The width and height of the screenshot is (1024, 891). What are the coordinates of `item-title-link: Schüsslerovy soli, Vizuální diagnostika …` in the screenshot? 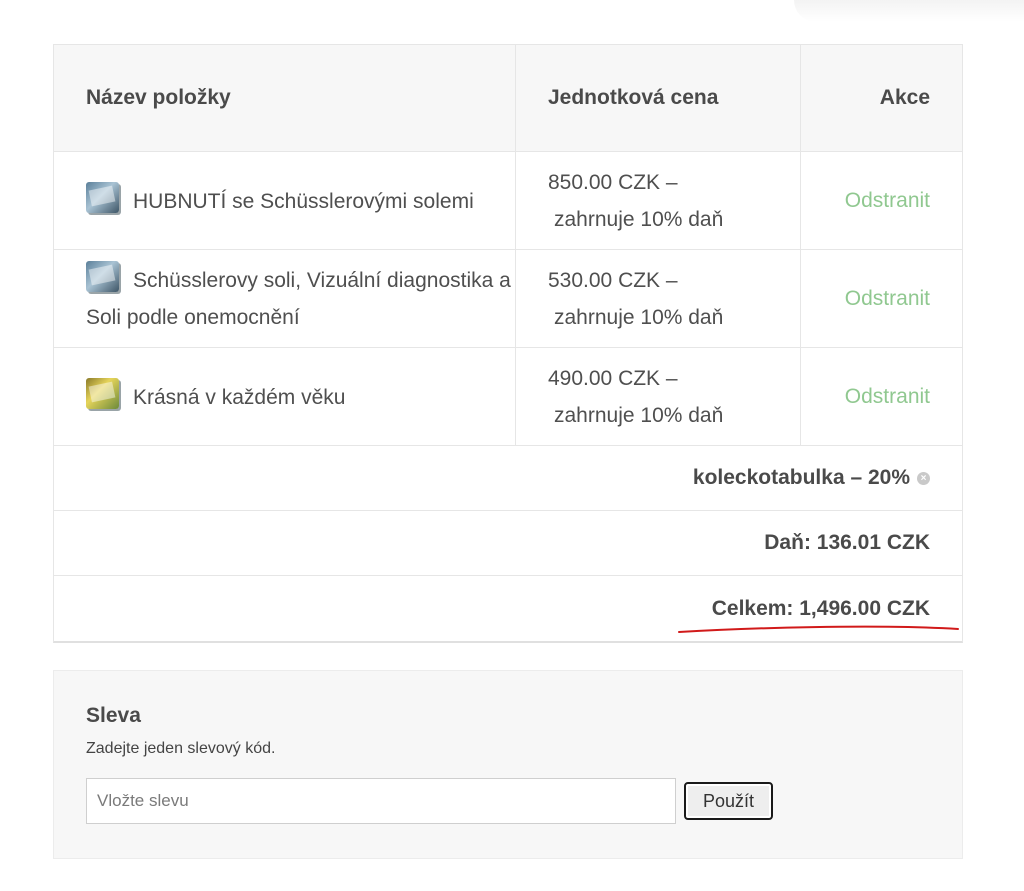 It's located at (298, 299).